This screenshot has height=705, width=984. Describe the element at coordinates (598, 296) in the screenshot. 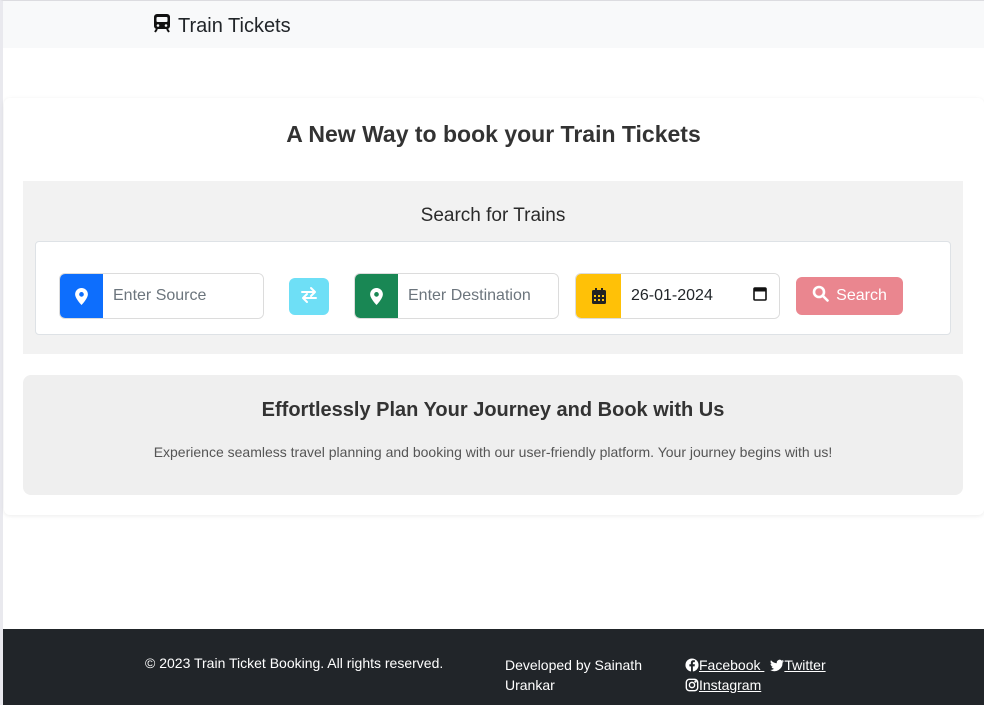

I see `calendar-icon` at that location.